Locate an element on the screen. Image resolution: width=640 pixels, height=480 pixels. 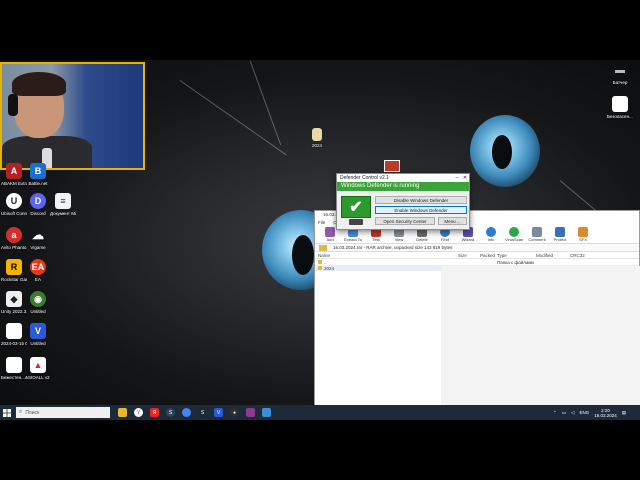
language-indicator: ENG is located at coordinates (584, 412).